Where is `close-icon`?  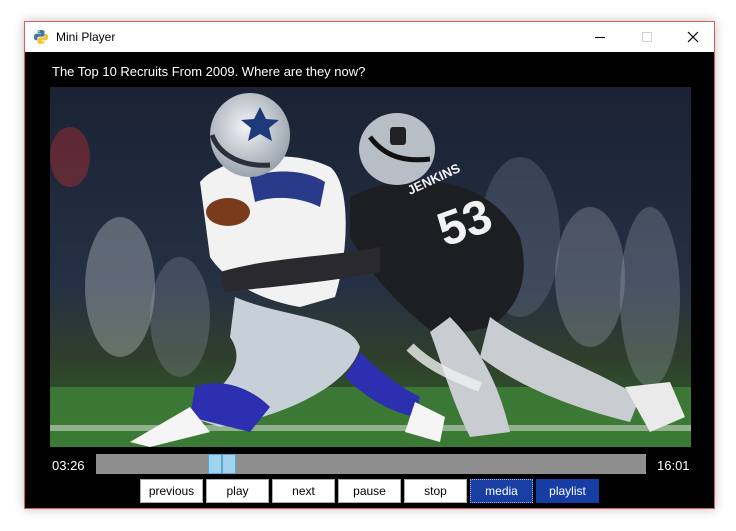
close-icon is located at coordinates (692, 37).